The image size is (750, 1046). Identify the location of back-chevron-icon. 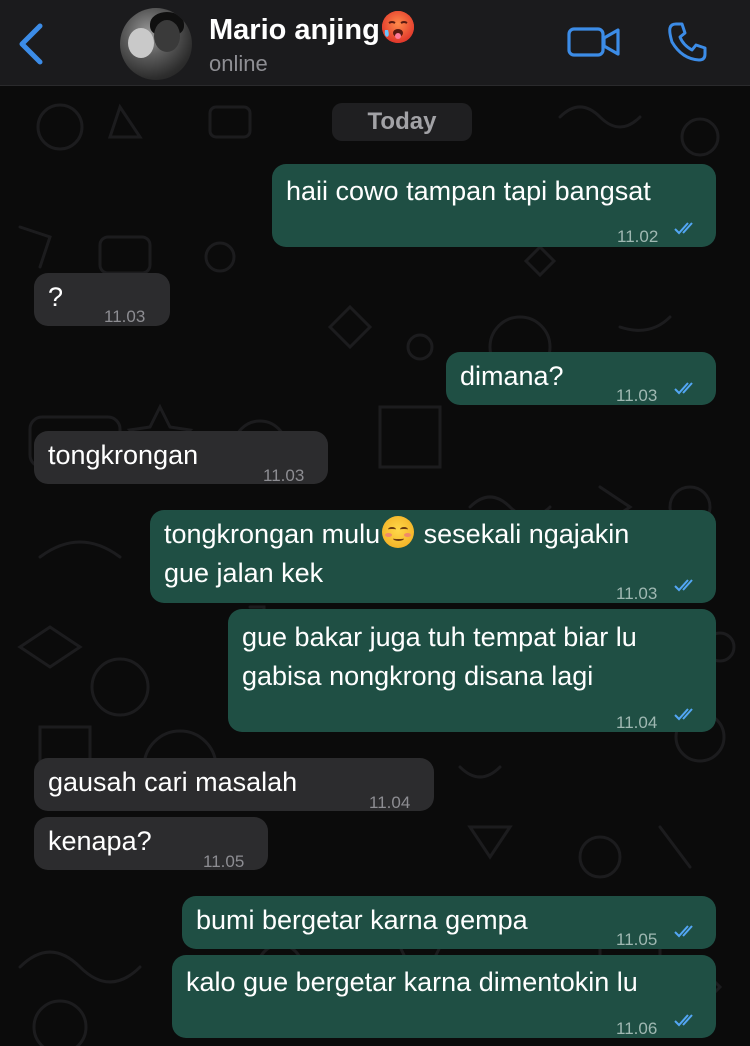
(32, 44).